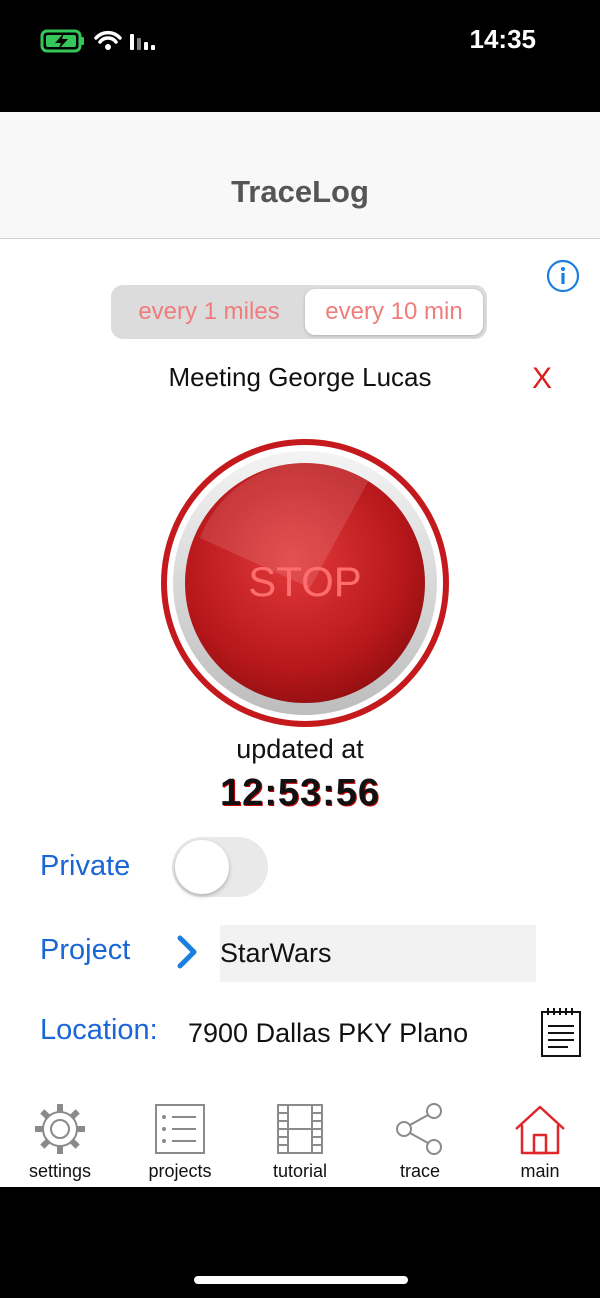 This screenshot has height=1298, width=600. Describe the element at coordinates (142, 42) in the screenshot. I see `cellular-signal-icon` at that location.